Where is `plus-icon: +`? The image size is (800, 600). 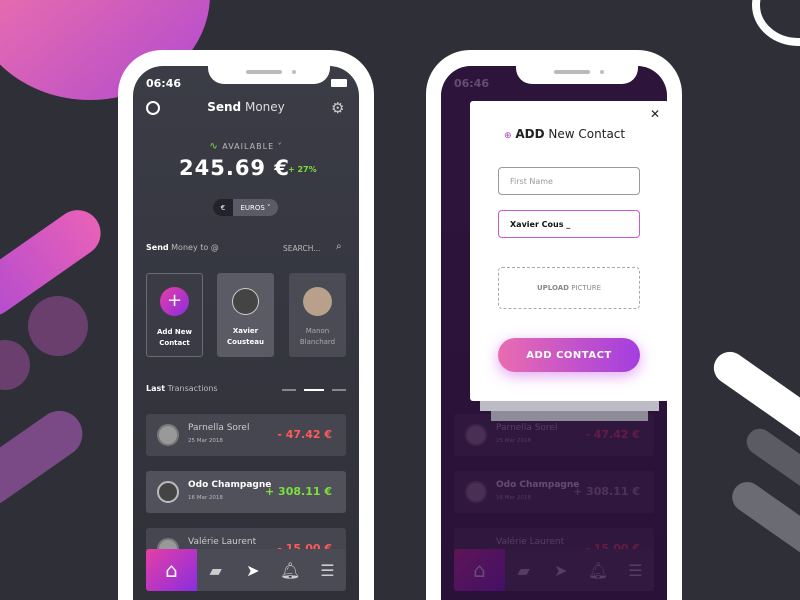
plus-icon: + is located at coordinates (174, 301).